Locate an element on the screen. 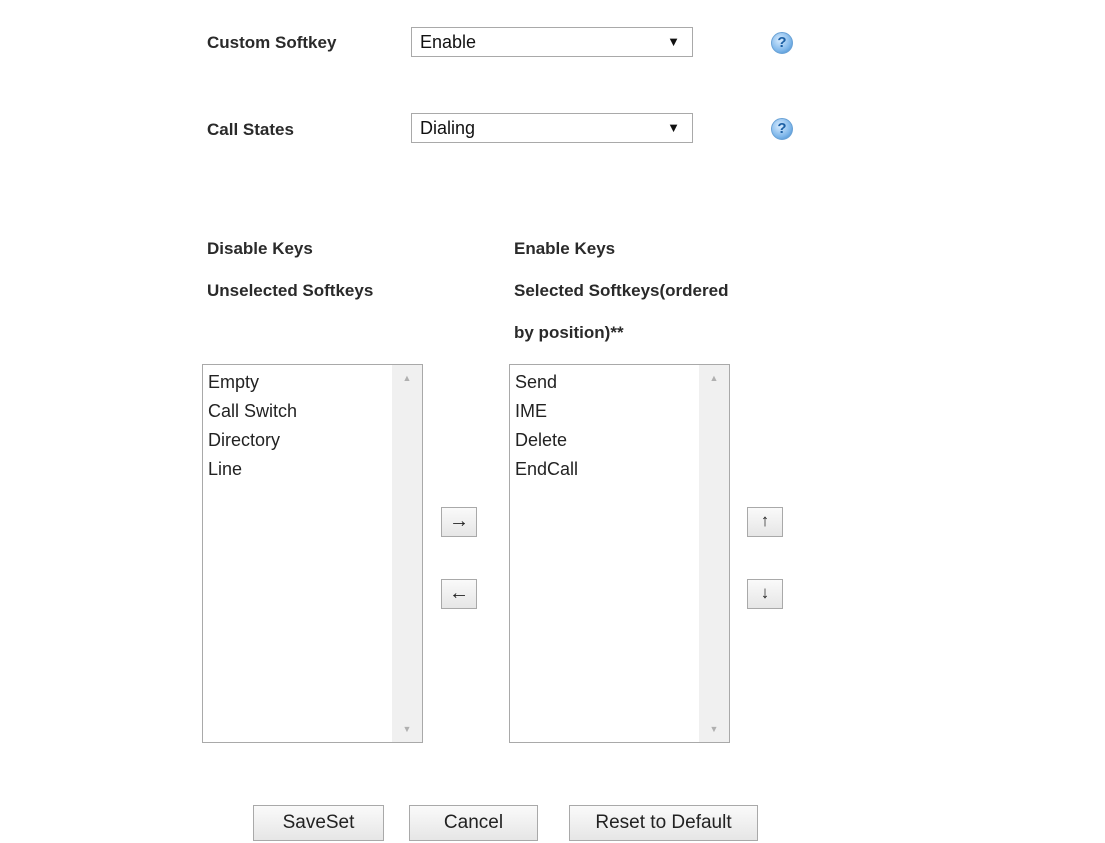 This screenshot has height=843, width=1105. move-up-button: ↑ is located at coordinates (765, 522).